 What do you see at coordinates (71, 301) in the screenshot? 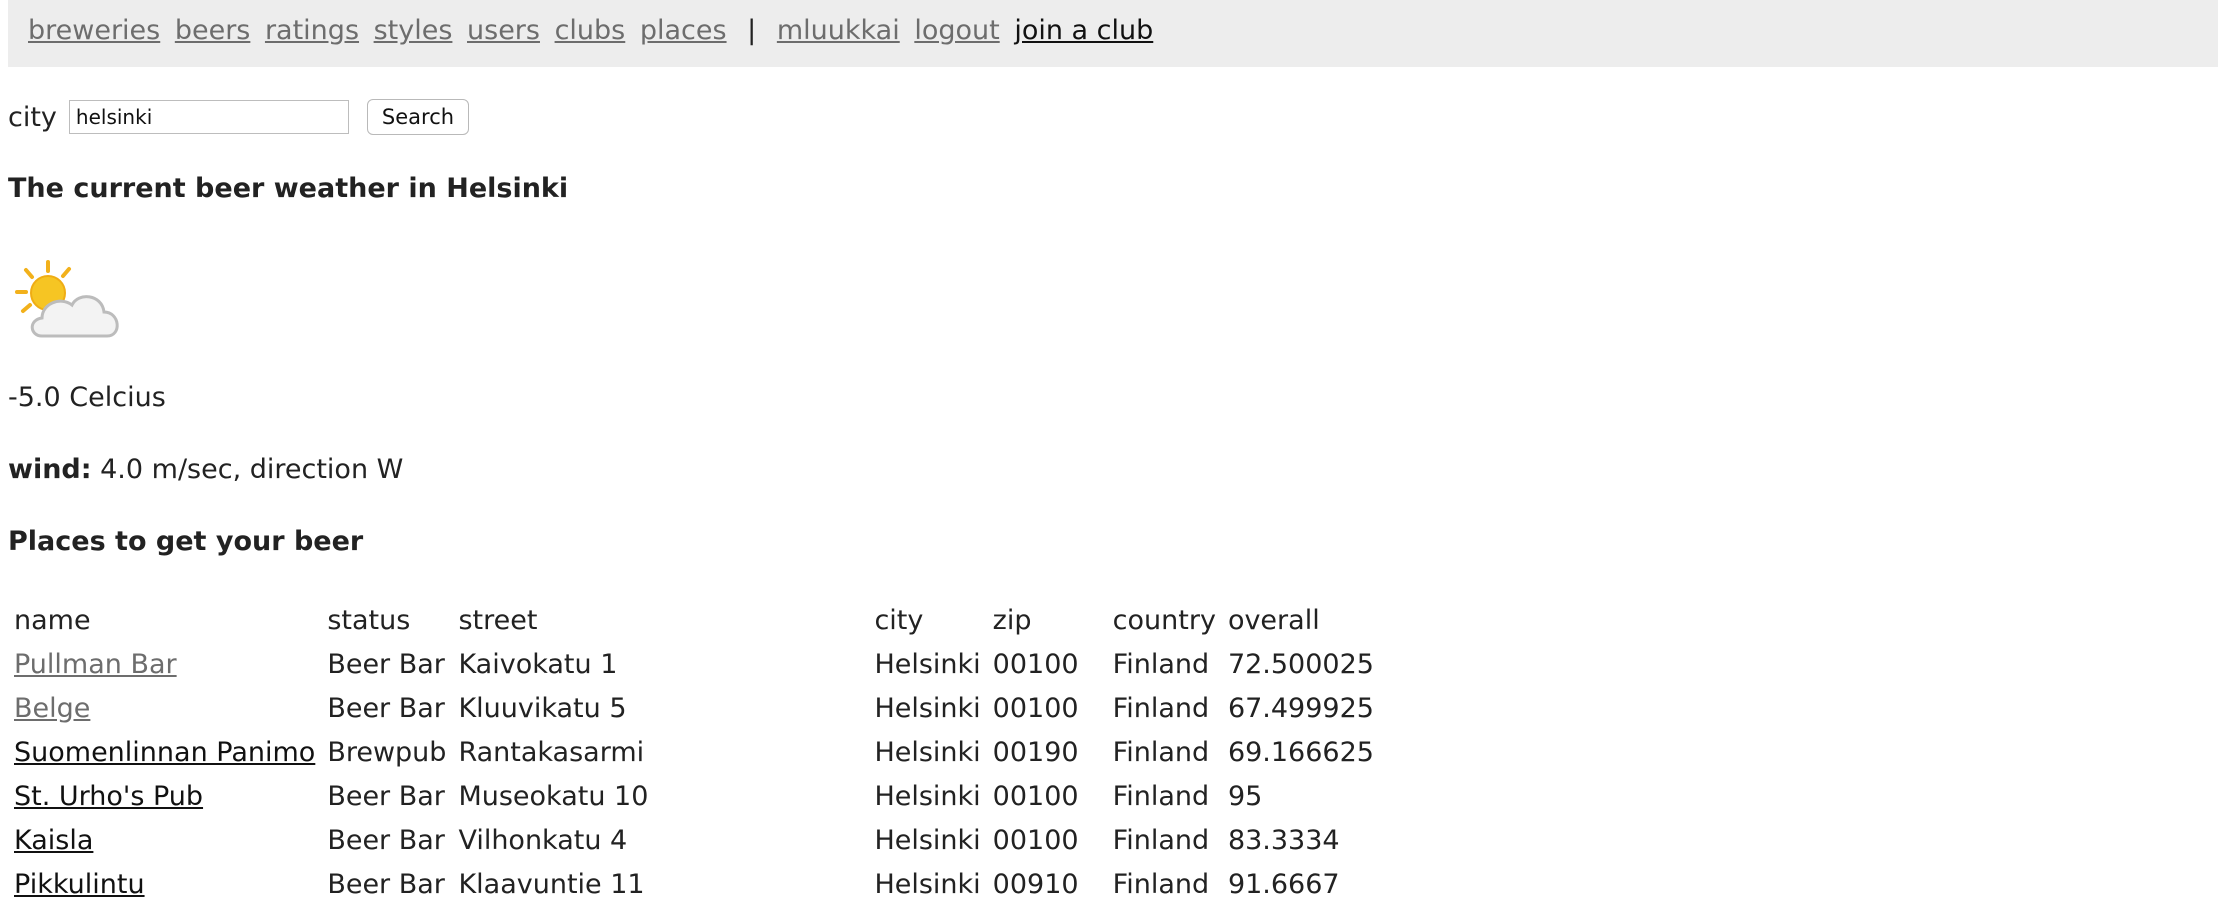
I see `partly-cloudy-icon` at bounding box center [71, 301].